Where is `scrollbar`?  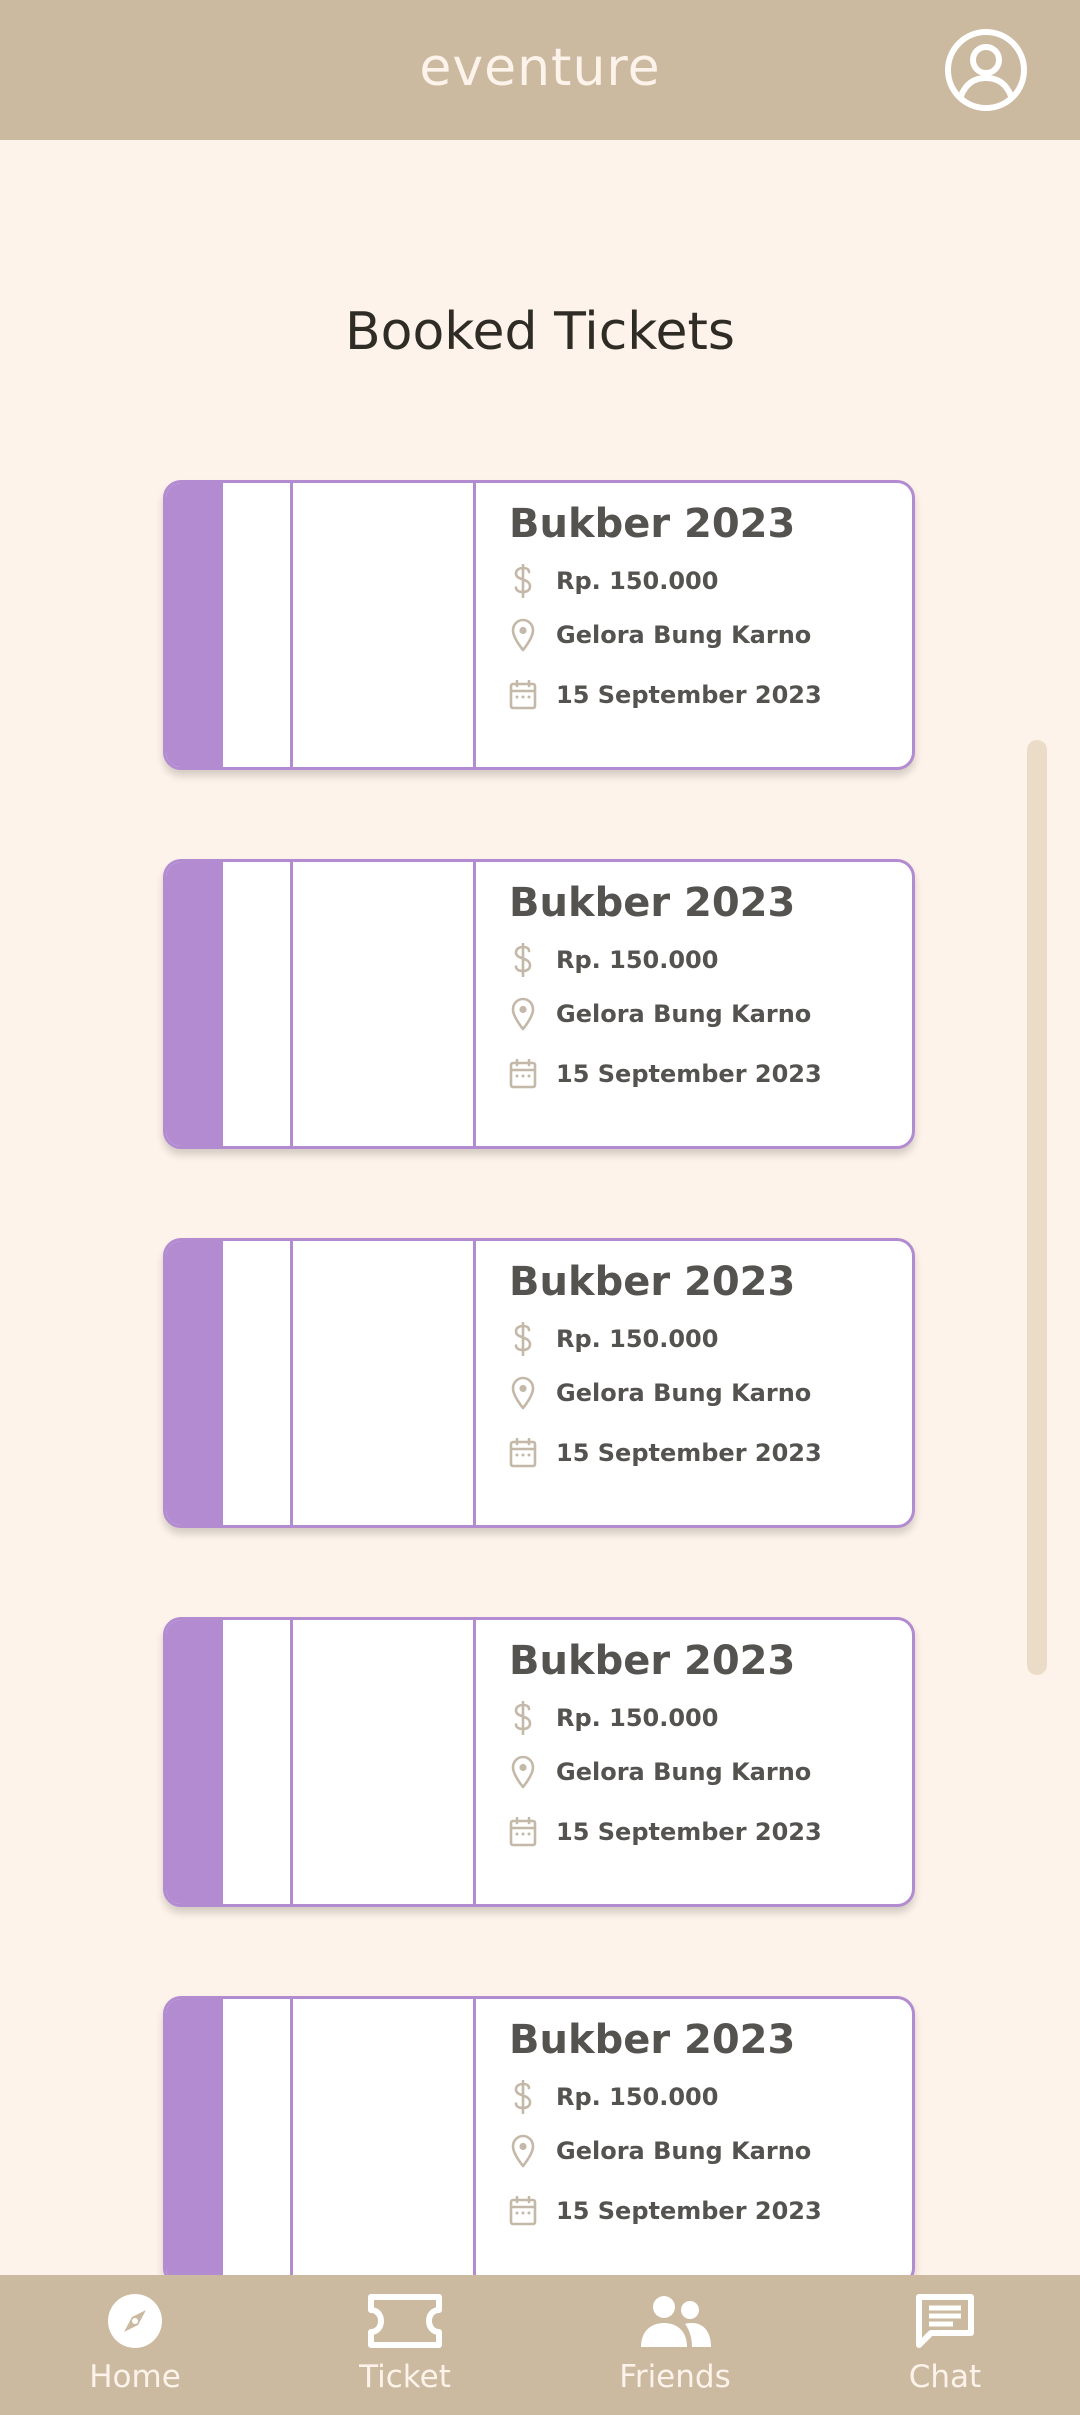 scrollbar is located at coordinates (1037, 1207).